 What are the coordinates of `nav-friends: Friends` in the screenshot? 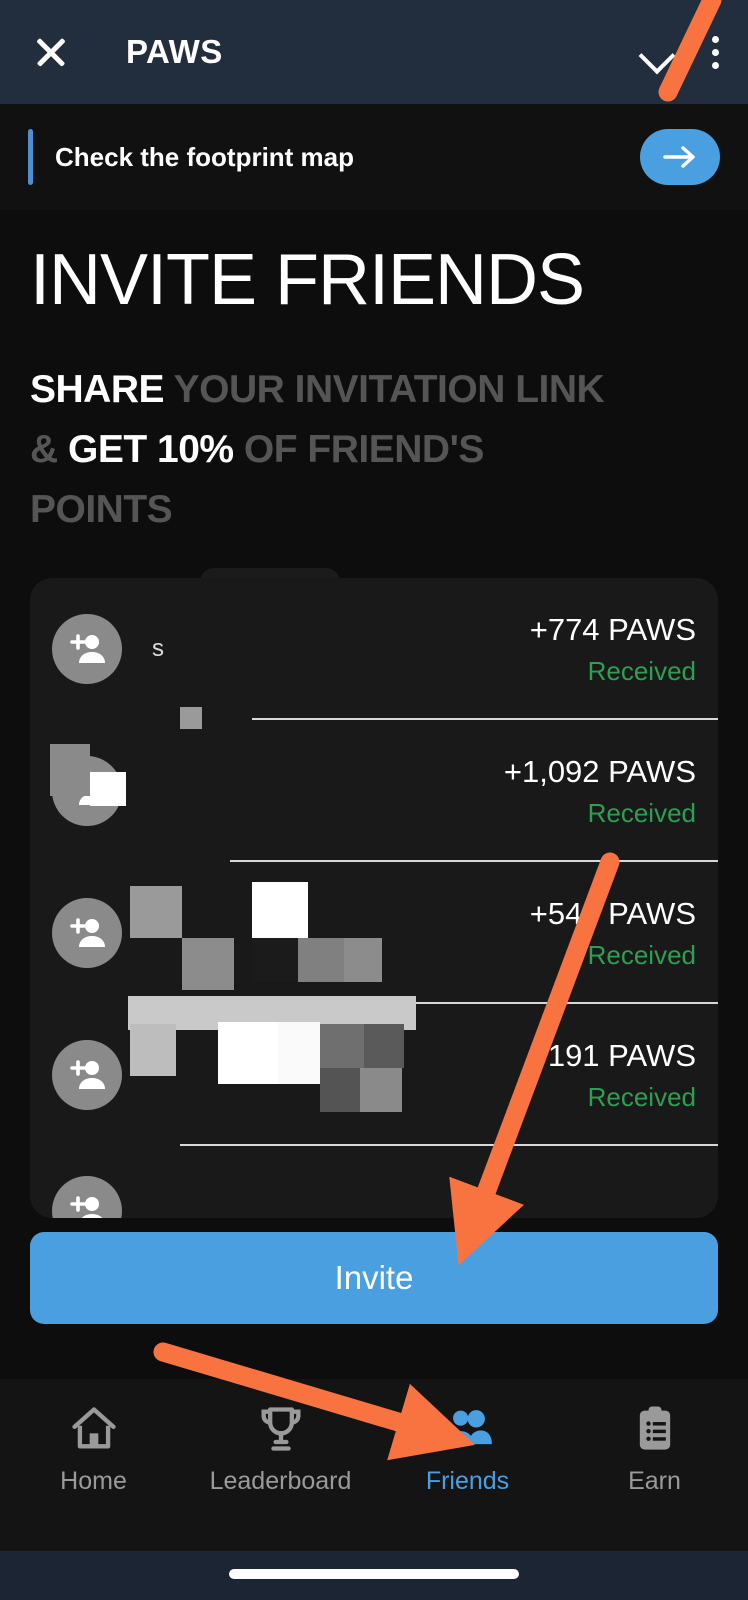 It's located at (467, 1449).